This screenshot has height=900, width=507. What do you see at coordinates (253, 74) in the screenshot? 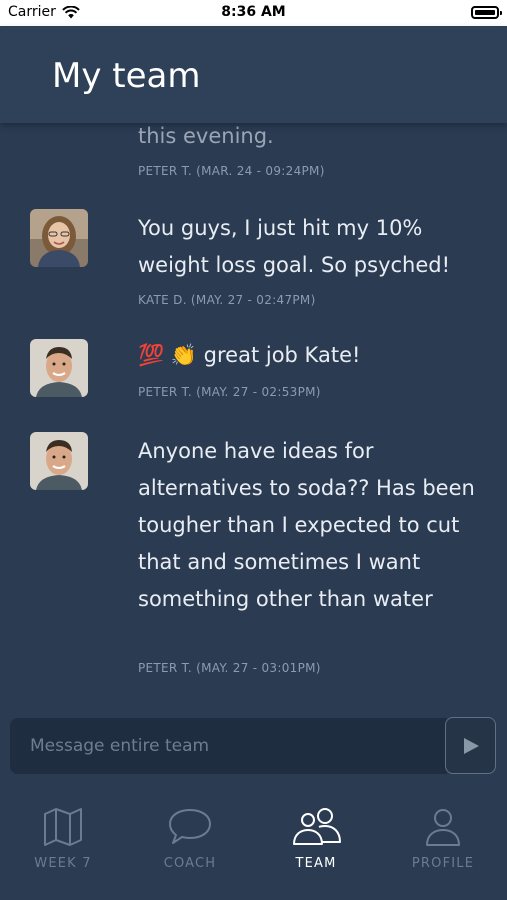
I see `header: My team` at bounding box center [253, 74].